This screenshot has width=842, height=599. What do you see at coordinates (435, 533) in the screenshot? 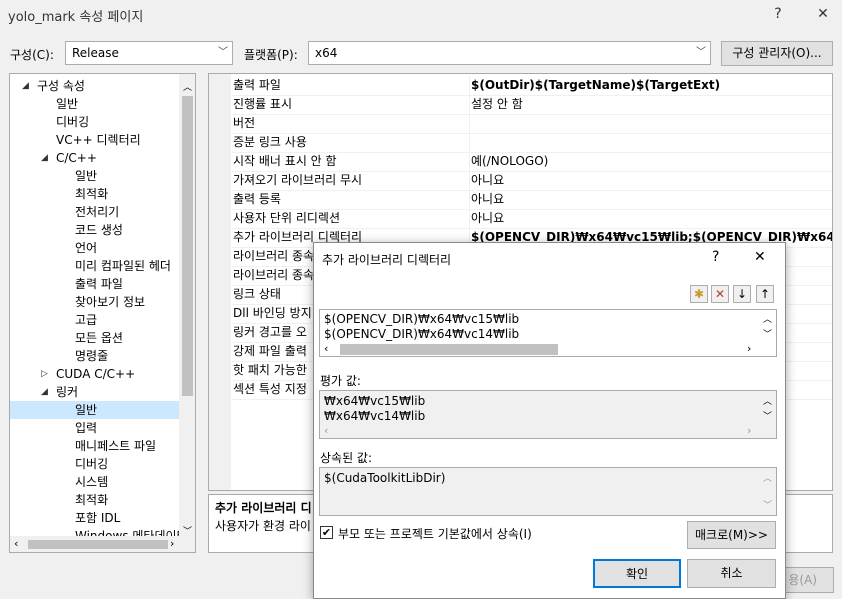
I see `inherit-checkbox-label: 부모 또는 프로젝트 기본값에서 상속(I)` at bounding box center [435, 533].